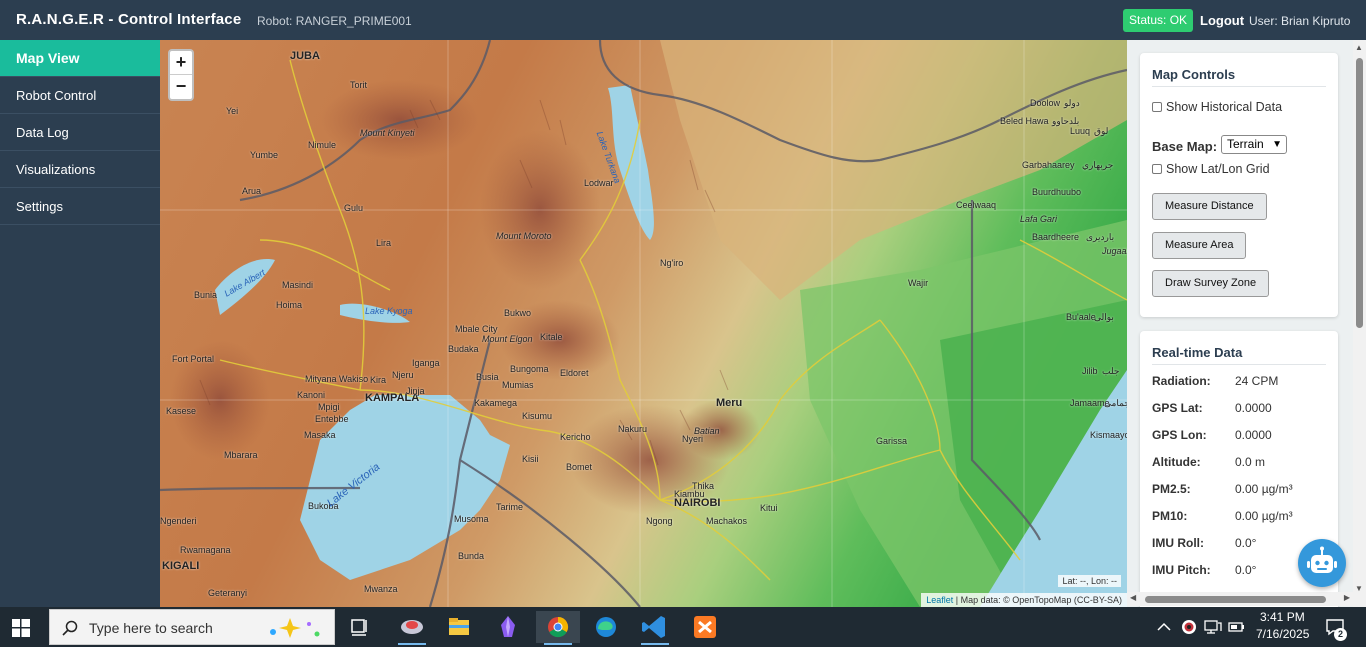 The height and width of the screenshot is (647, 1366). What do you see at coordinates (1158, 20) in the screenshot?
I see `status-badge: Status: OK` at bounding box center [1158, 20].